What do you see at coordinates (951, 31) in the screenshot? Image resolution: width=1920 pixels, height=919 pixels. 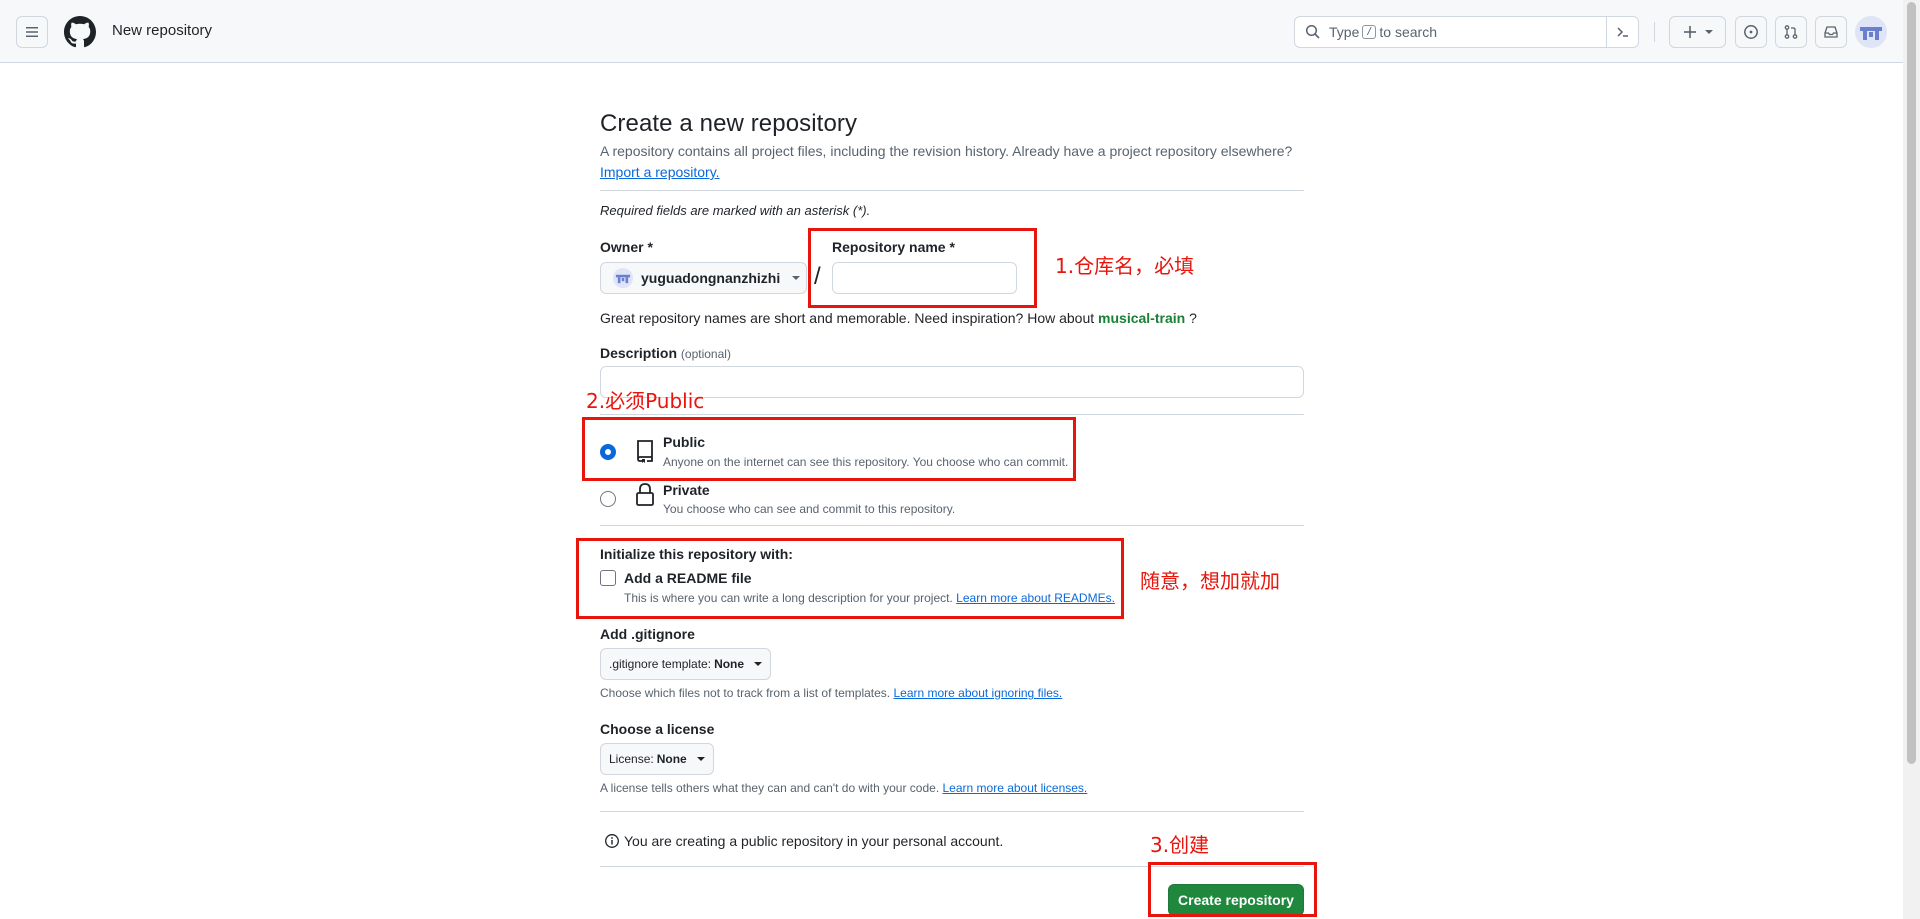 I see `app-header: New repository Type / to search` at bounding box center [951, 31].